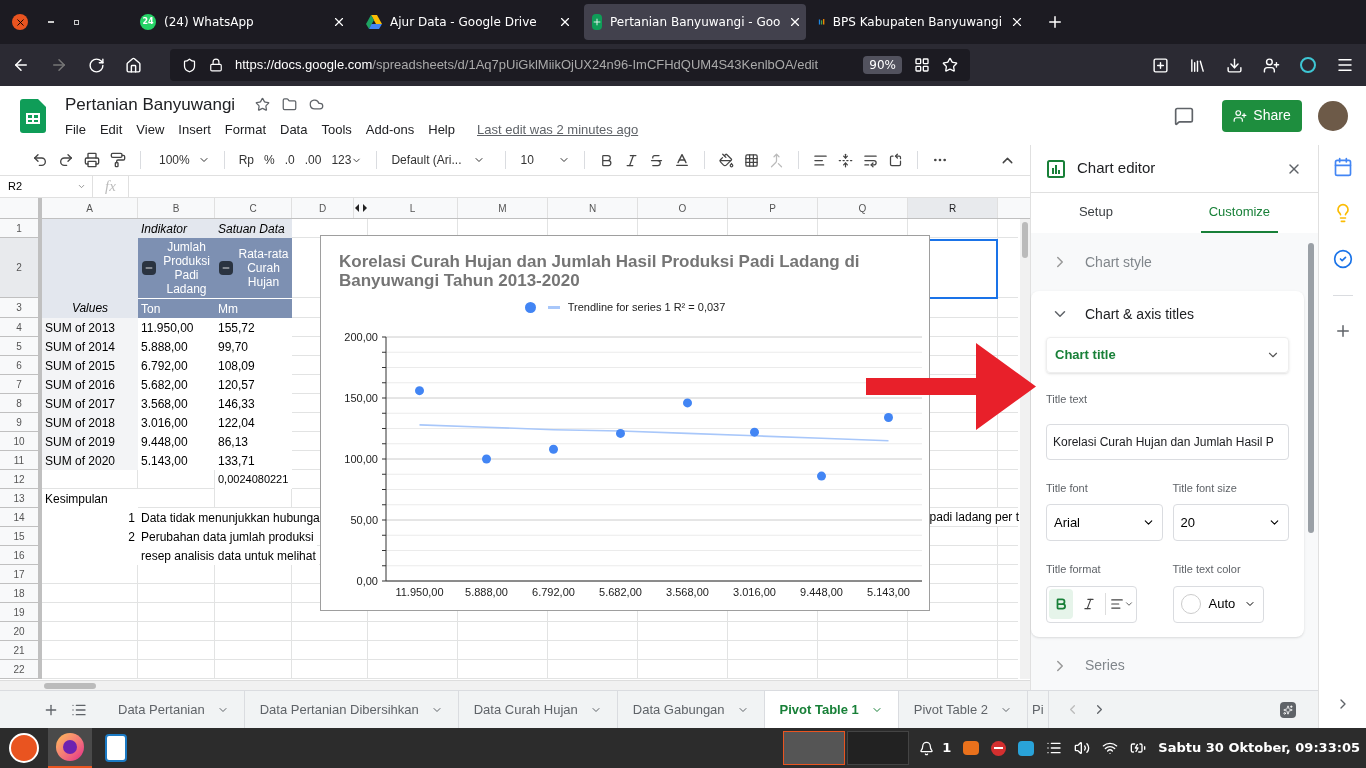 Image resolution: width=1366 pixels, height=768 pixels. Describe the element at coordinates (21, 460) in the screenshot. I see `row-header: 11` at that location.